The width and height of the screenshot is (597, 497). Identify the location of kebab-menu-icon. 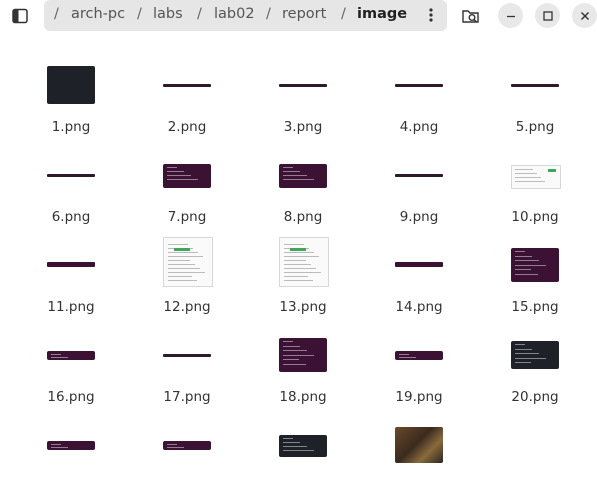
(431, 15).